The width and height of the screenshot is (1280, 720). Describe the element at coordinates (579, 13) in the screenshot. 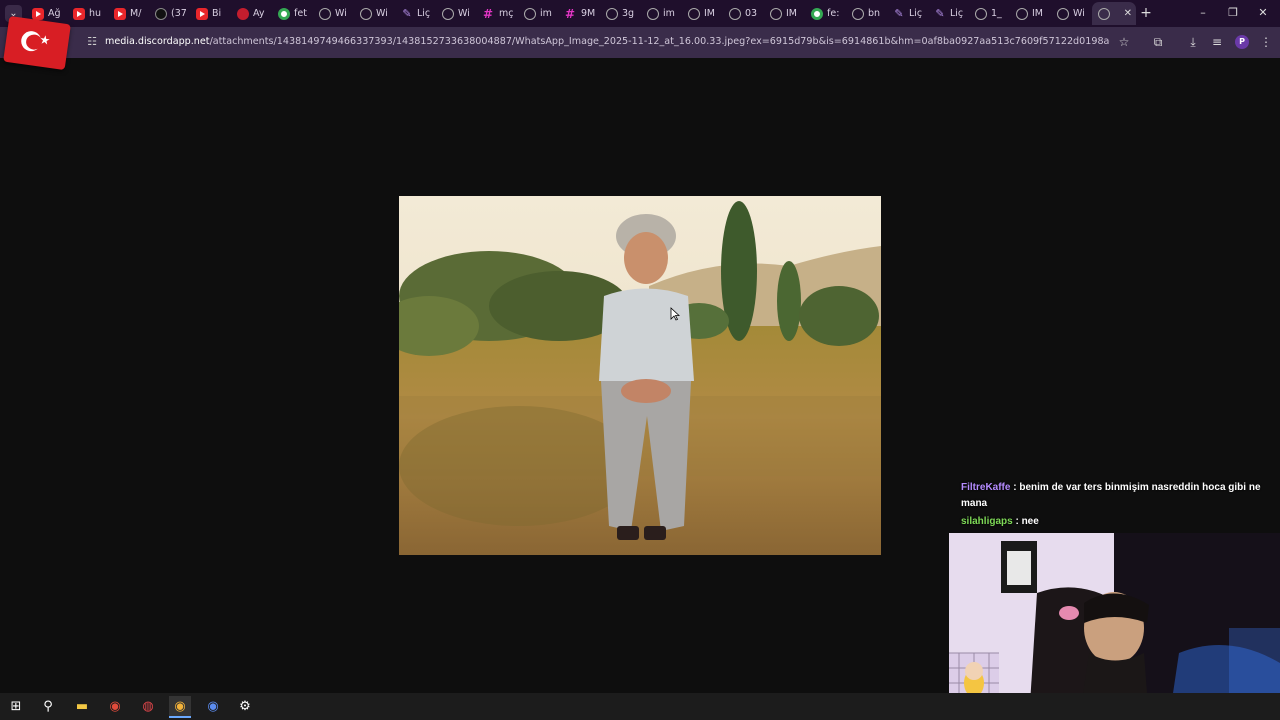

I see `browser-tab: #9M` at that location.